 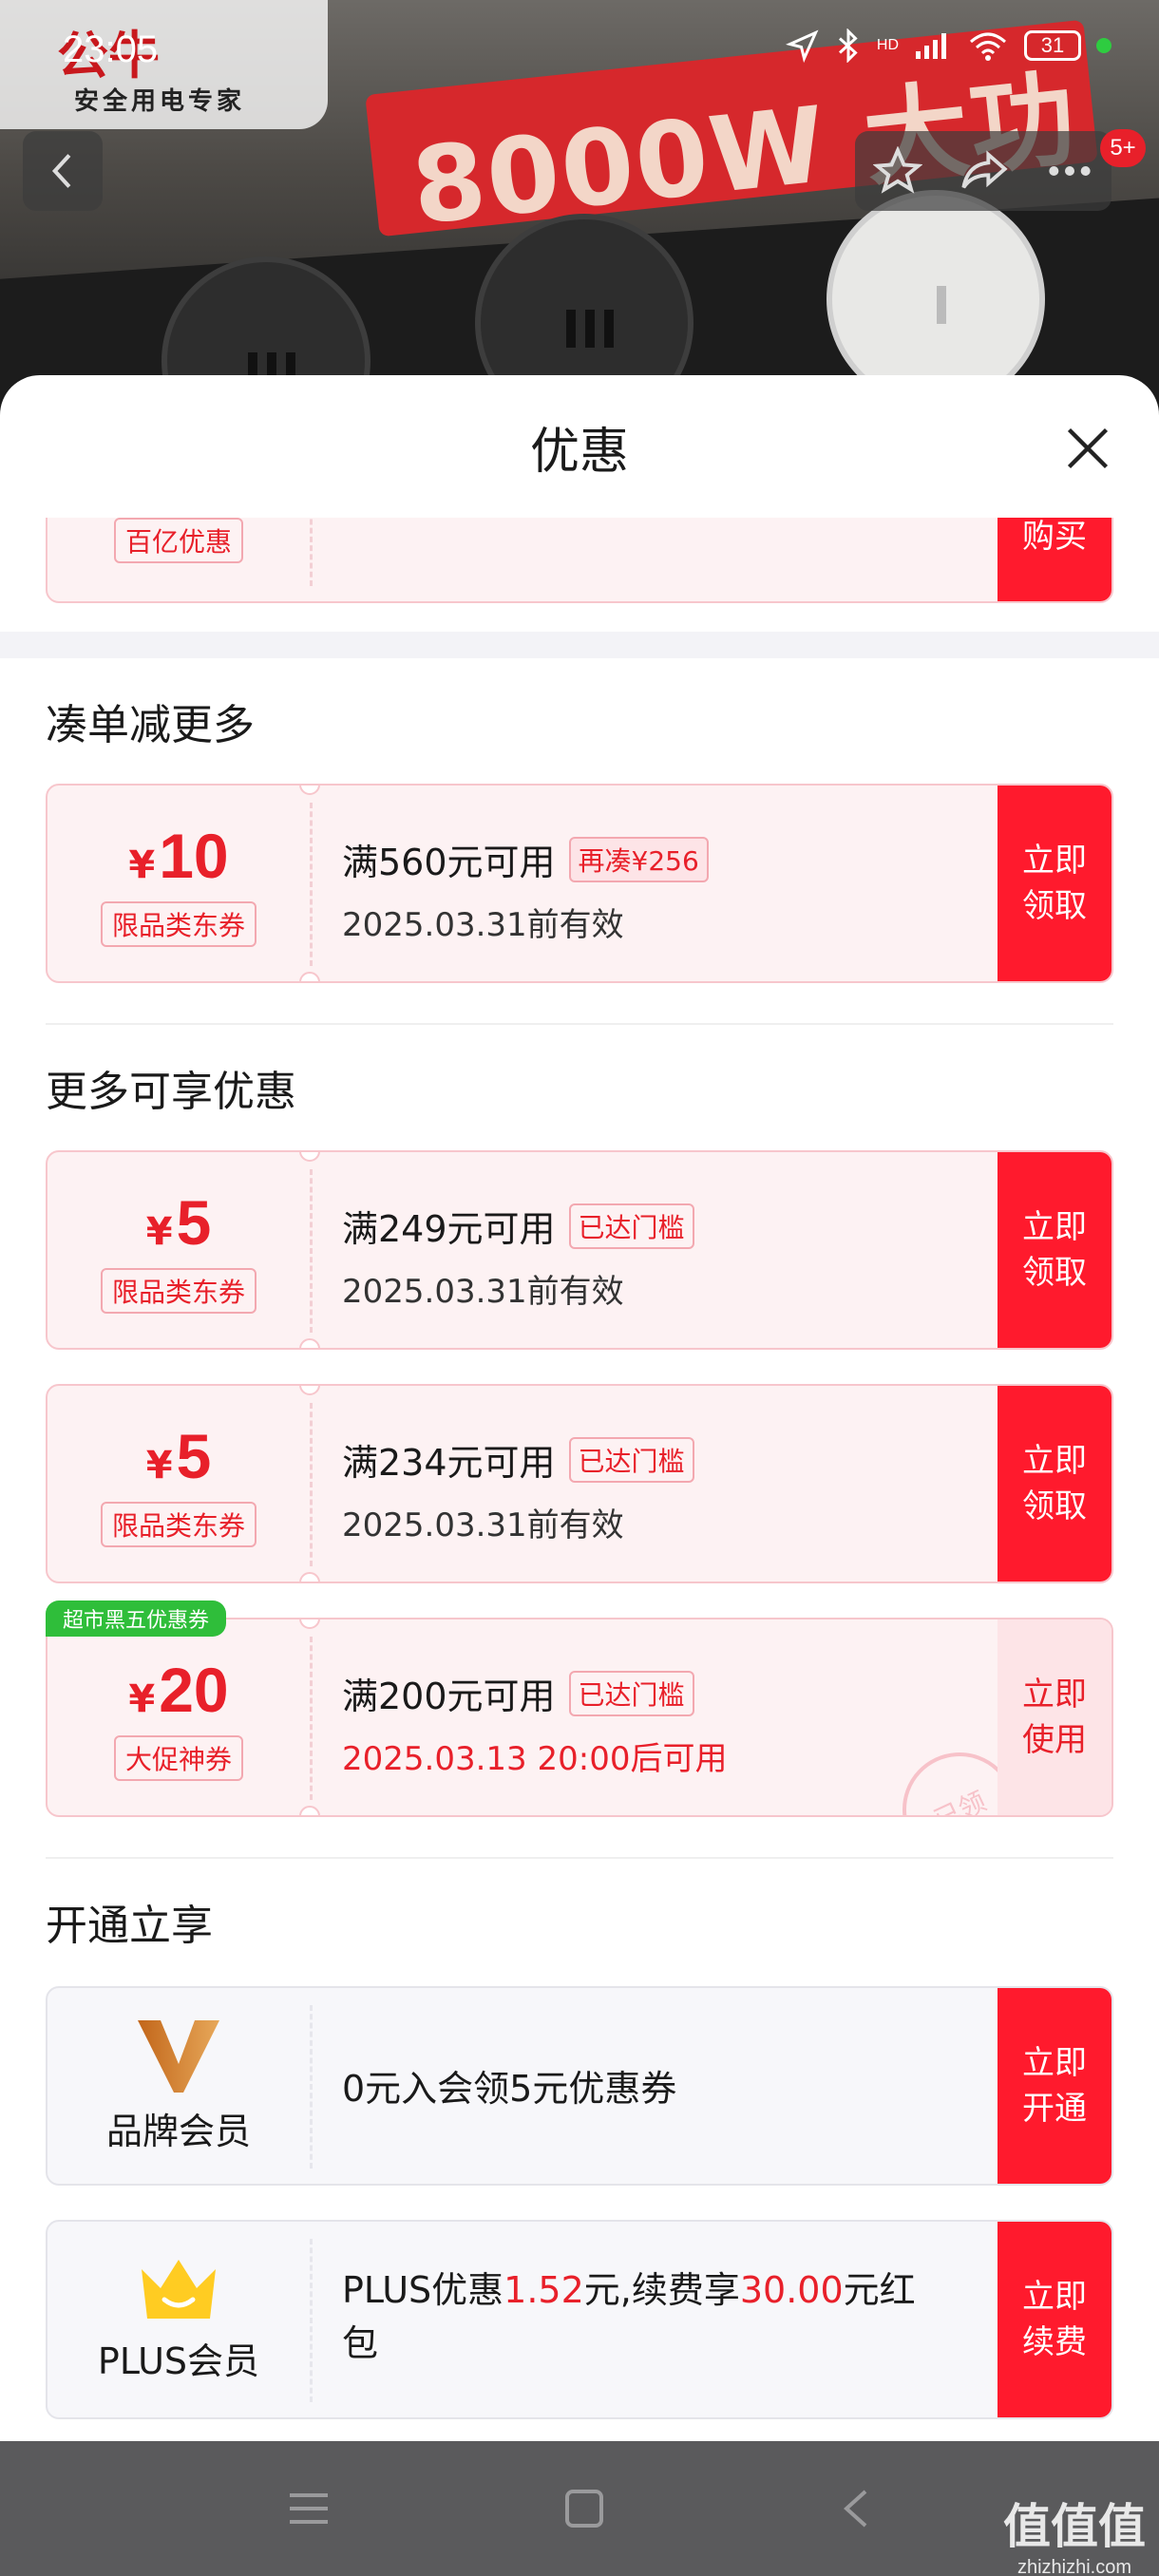 What do you see at coordinates (988, 46) in the screenshot?
I see `wifi-icon` at bounding box center [988, 46].